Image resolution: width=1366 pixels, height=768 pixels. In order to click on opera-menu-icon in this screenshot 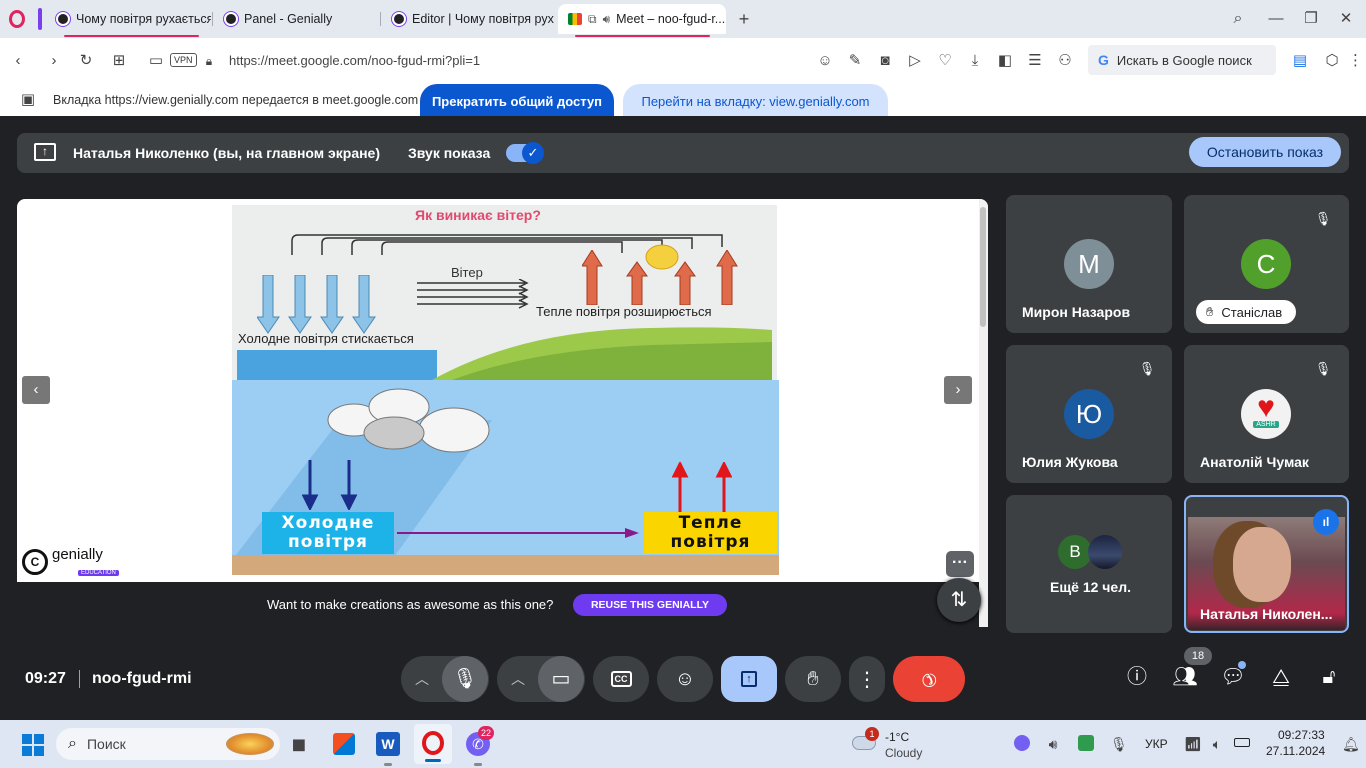, I will do `click(17, 19)`.